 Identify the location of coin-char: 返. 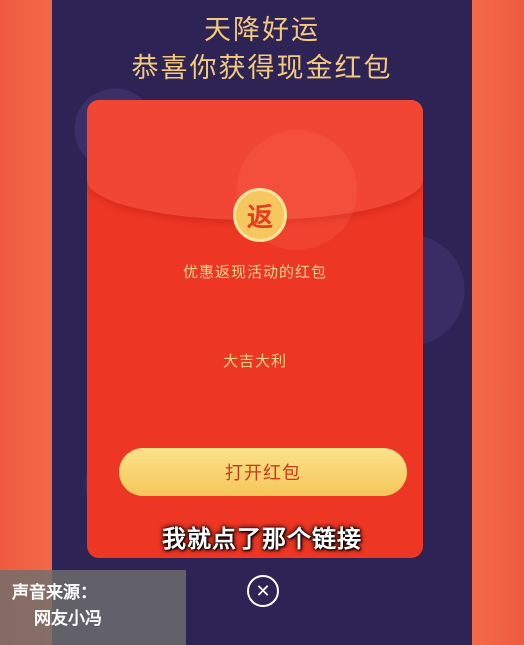
(259, 217).